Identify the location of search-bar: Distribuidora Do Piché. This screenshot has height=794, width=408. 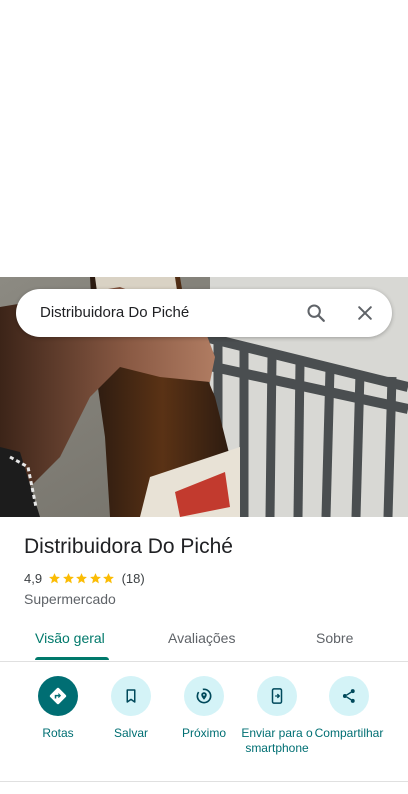
(204, 313).